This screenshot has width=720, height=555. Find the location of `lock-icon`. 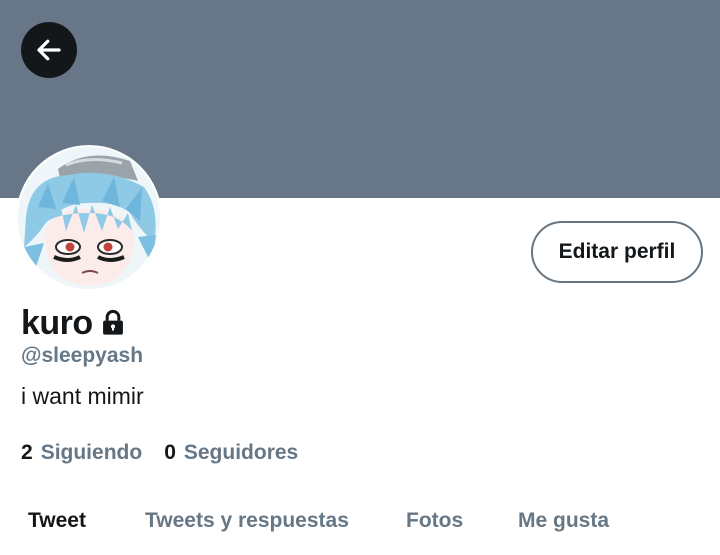

lock-icon is located at coordinates (113, 325).